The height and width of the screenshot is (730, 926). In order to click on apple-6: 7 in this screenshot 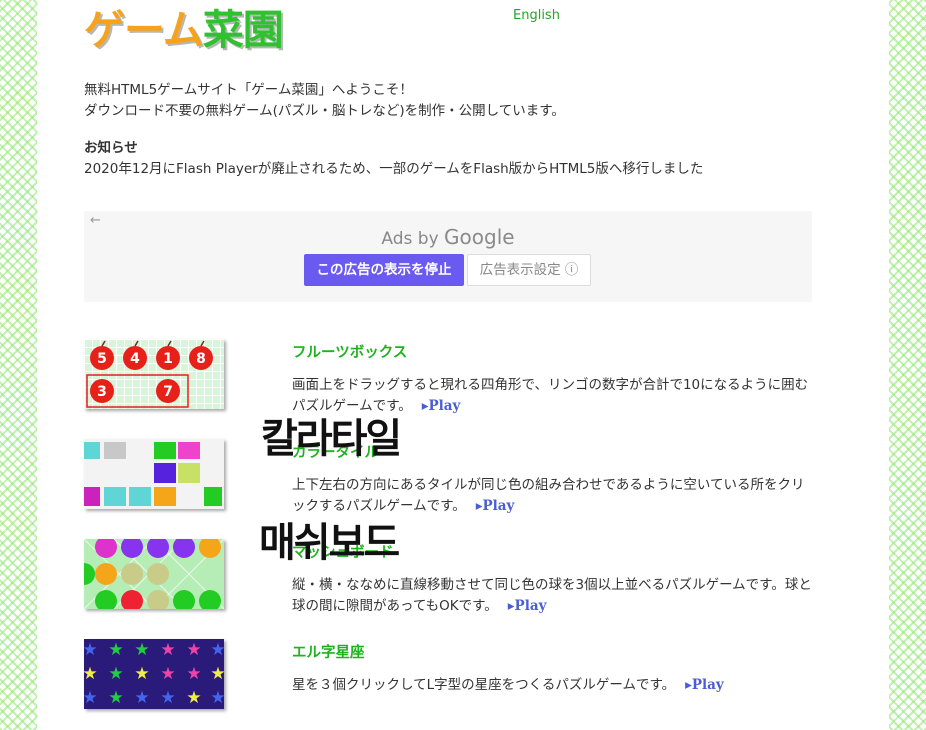, I will do `click(168, 391)`.